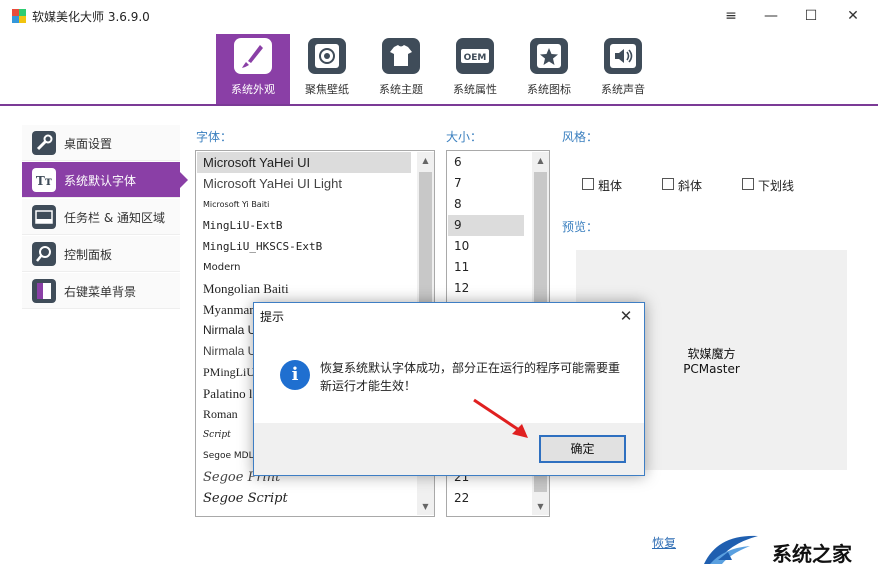 Image resolution: width=878 pixels, height=579 pixels. What do you see at coordinates (304, 498) in the screenshot?
I see `font-list-item: Segoe Script` at bounding box center [304, 498].